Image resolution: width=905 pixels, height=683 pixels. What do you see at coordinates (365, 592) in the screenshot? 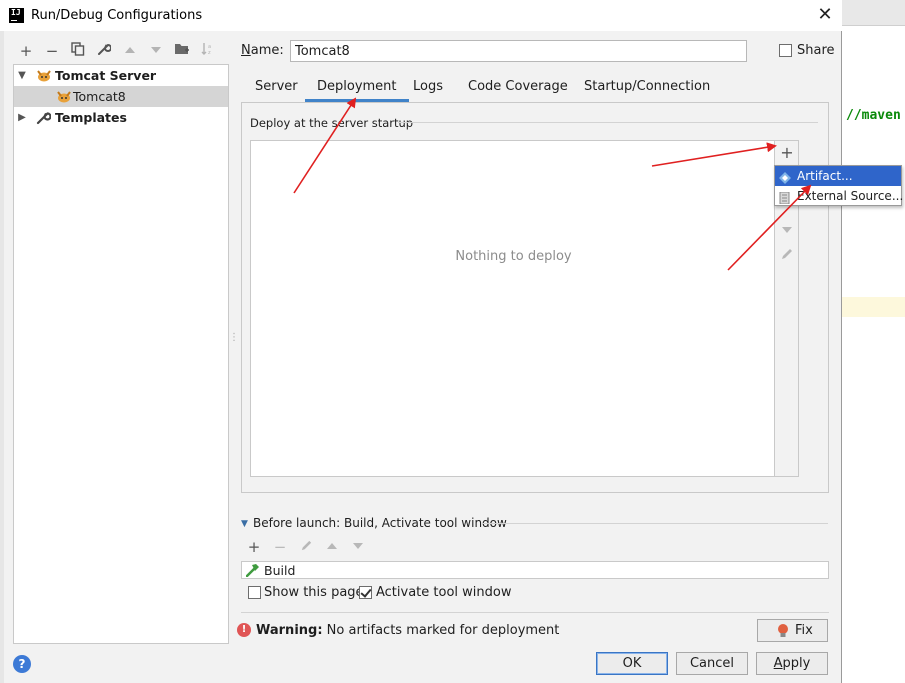
I see `activate-tool-window-checkbox` at bounding box center [365, 592].